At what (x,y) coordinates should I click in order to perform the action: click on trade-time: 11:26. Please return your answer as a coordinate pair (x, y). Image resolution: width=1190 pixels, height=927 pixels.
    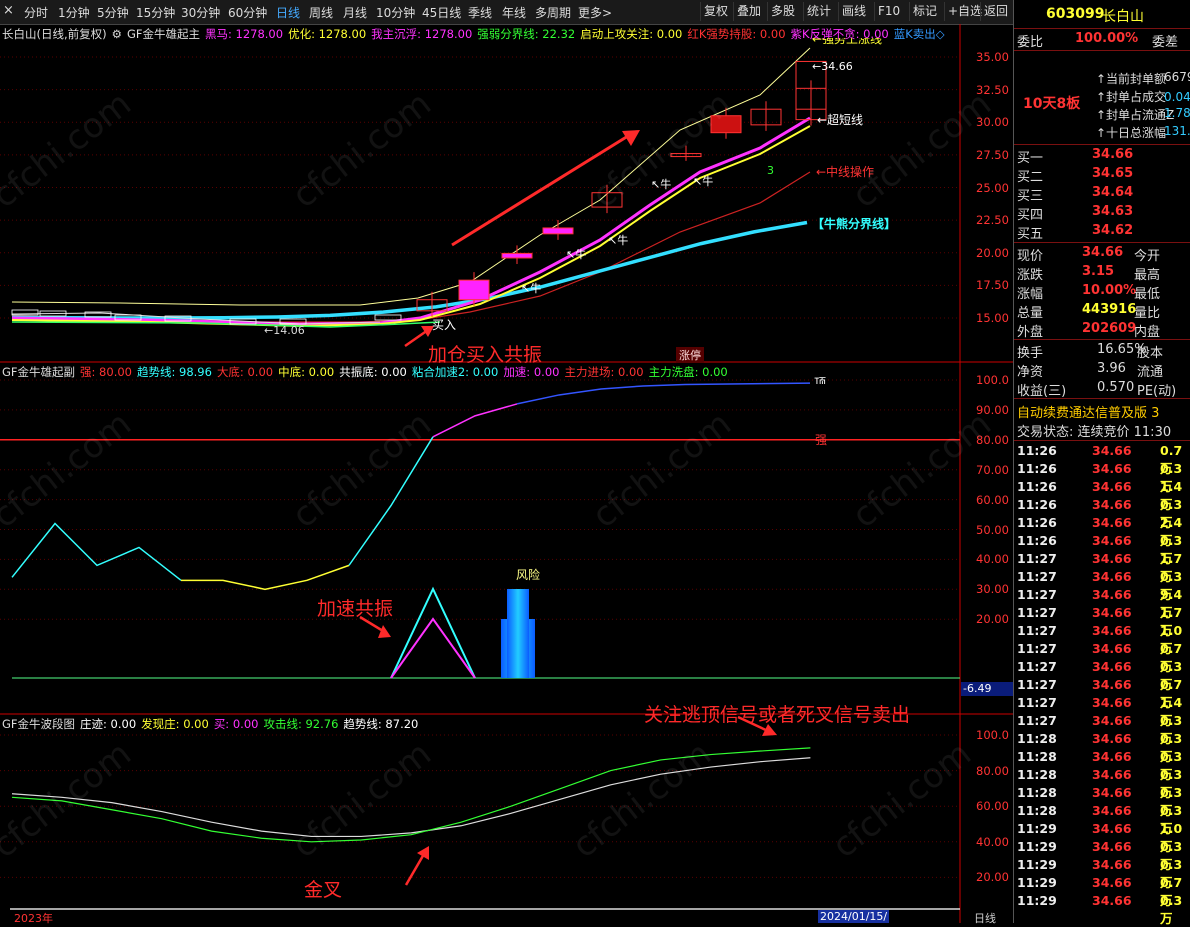
    Looking at the image, I should click on (1037, 450).